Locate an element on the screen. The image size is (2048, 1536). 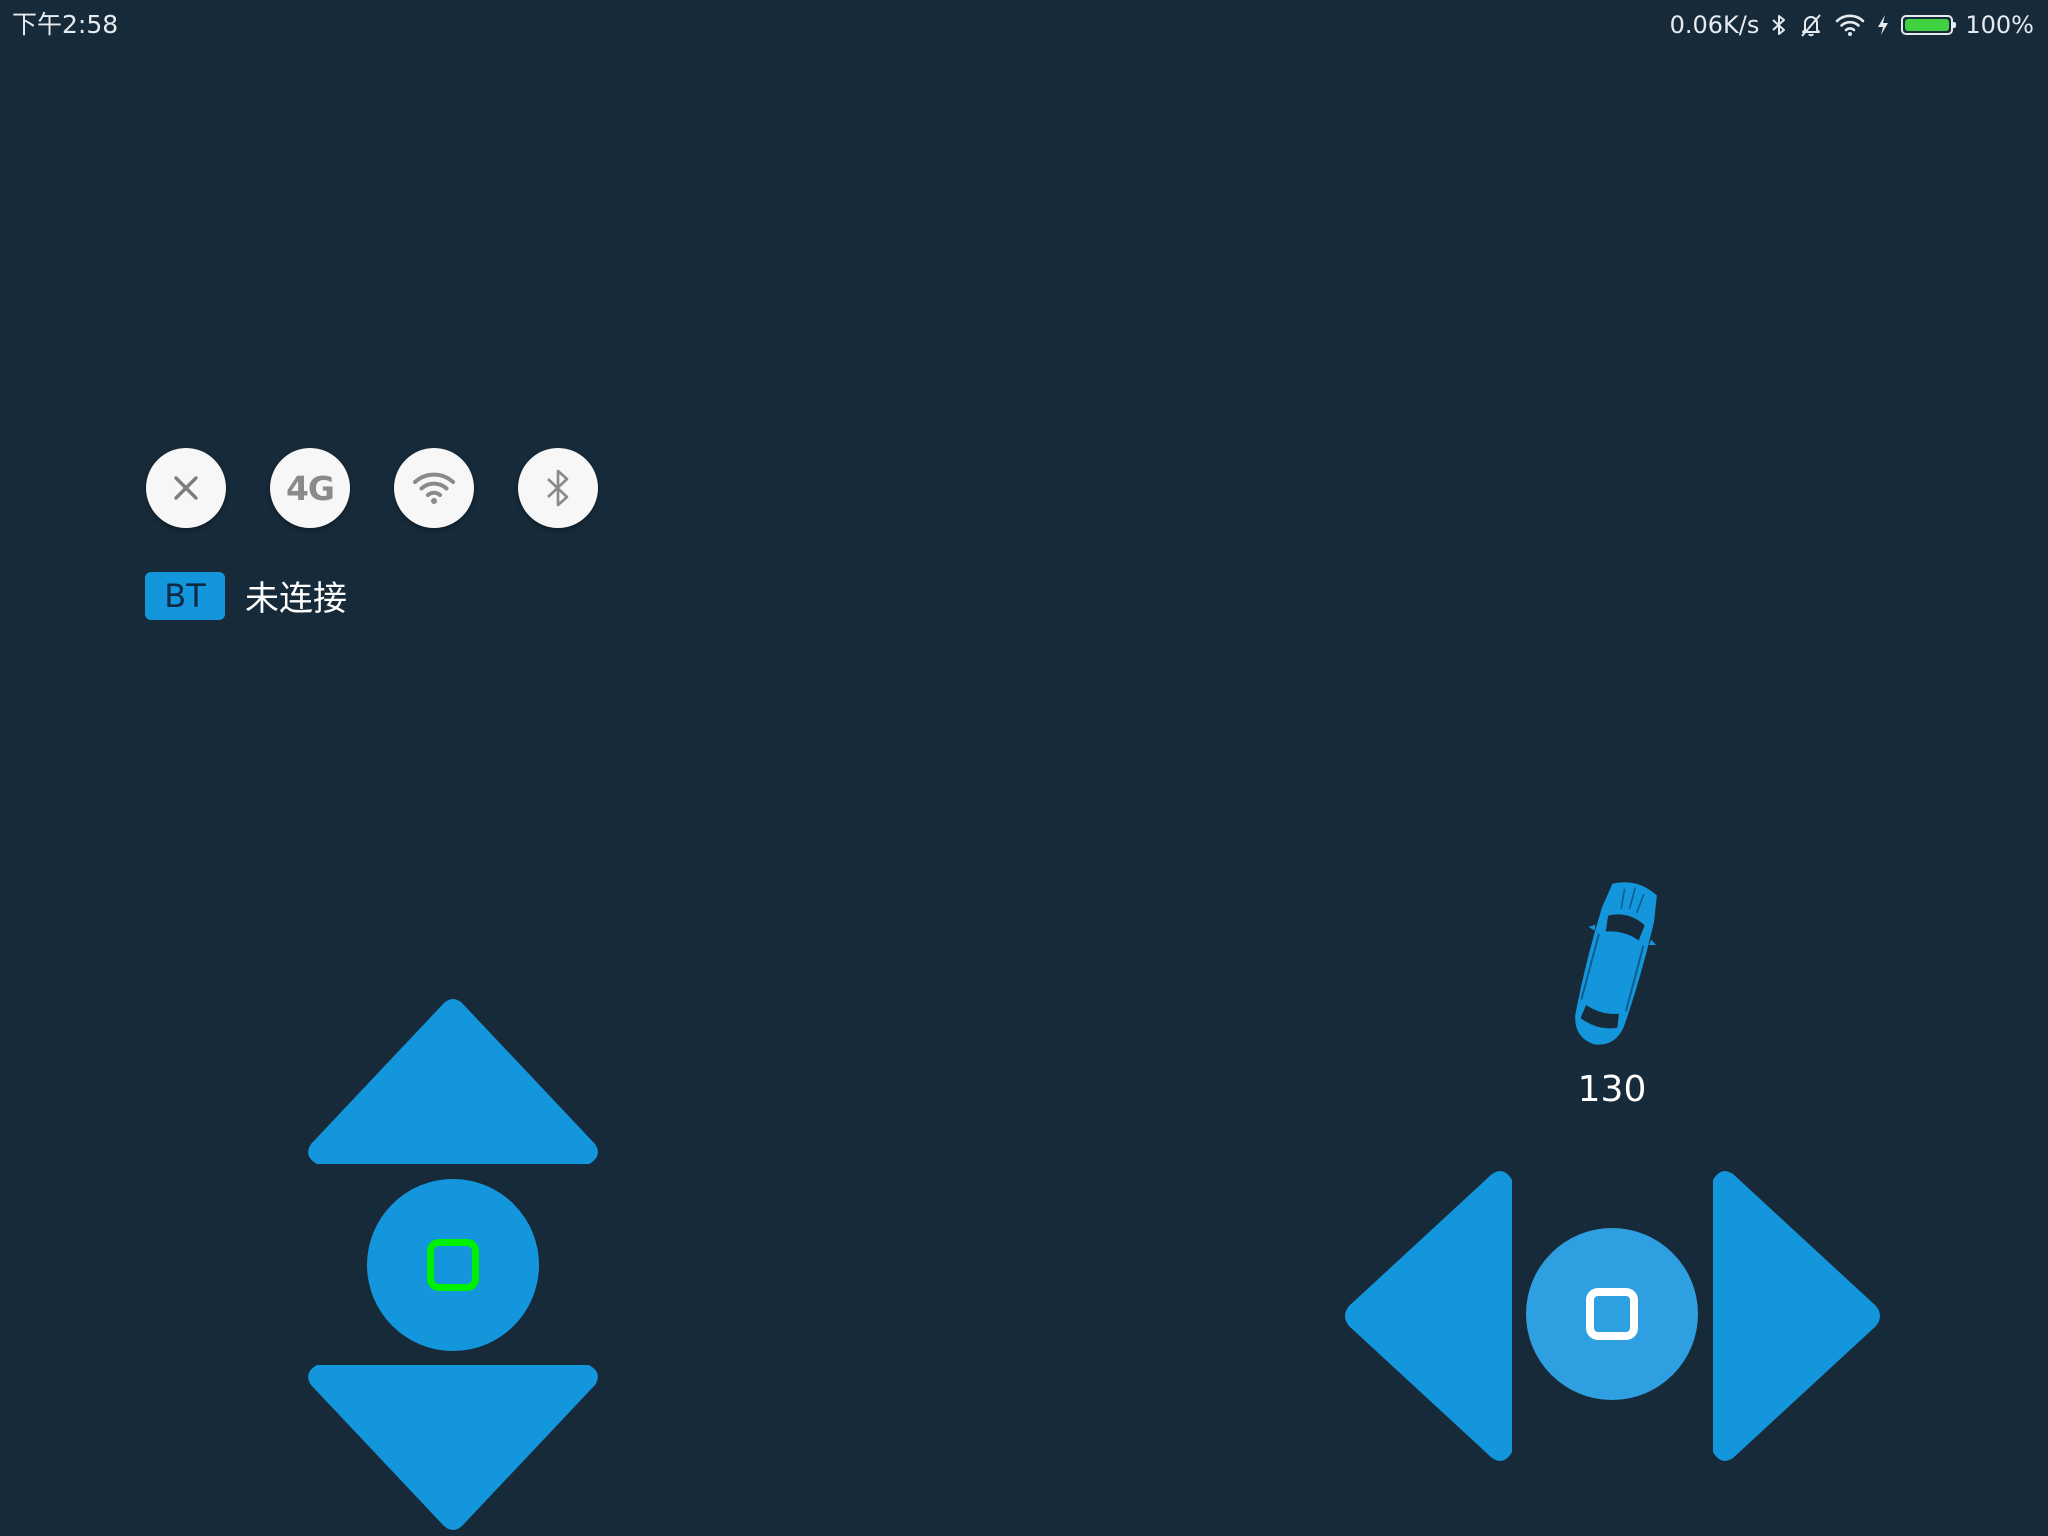
steer-right-button is located at coordinates (1796, 1316).